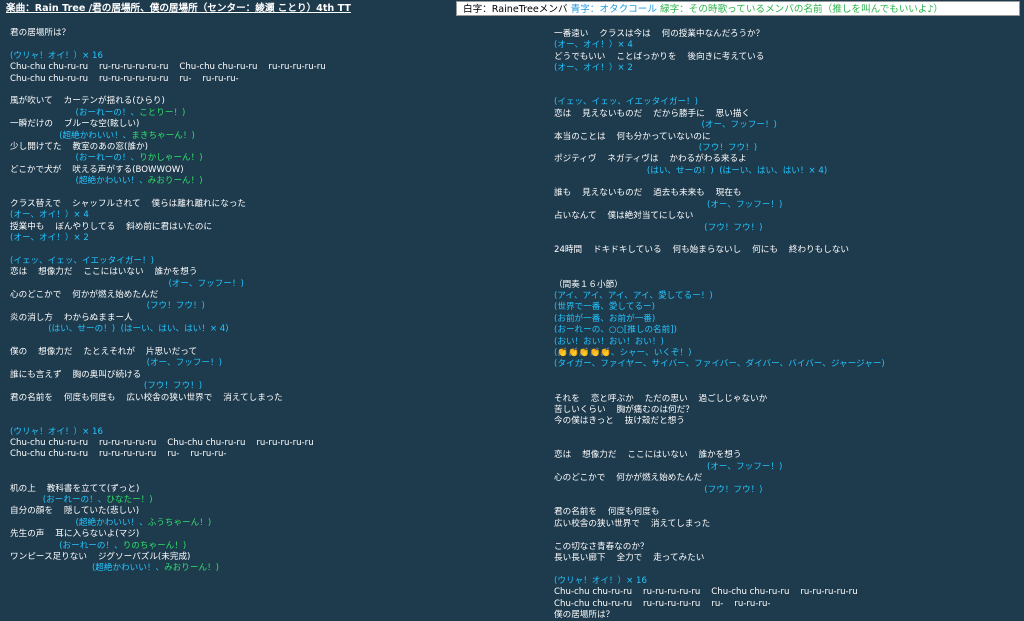 Image resolution: width=1024 pixels, height=621 pixels. I want to click on lyric-line: 自分の顔を 隠していた(悲しい), so click(75, 511).